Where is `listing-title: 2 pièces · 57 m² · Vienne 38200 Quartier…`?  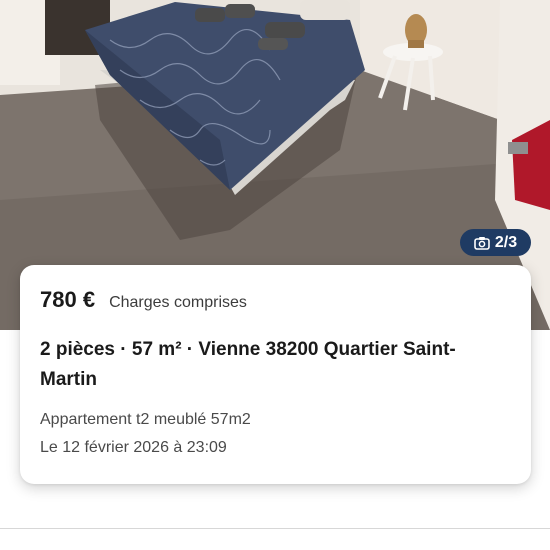 listing-title: 2 pièces · 57 m² · Vienne 38200 Quartier… is located at coordinates (255, 365).